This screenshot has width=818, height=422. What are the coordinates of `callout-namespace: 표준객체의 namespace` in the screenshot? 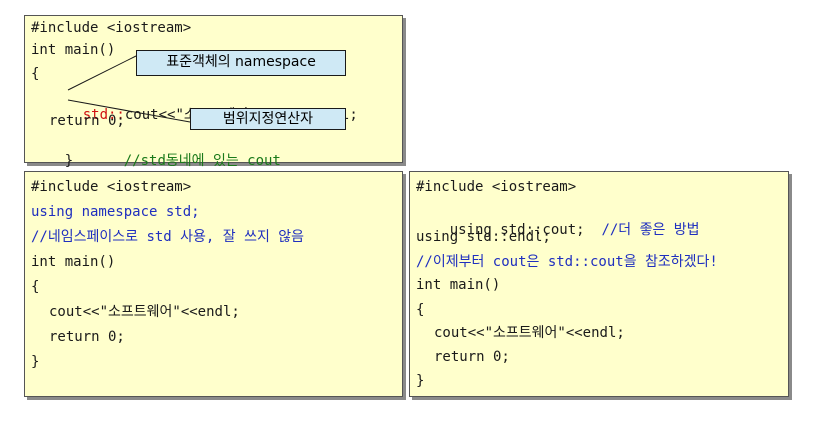 It's located at (241, 63).